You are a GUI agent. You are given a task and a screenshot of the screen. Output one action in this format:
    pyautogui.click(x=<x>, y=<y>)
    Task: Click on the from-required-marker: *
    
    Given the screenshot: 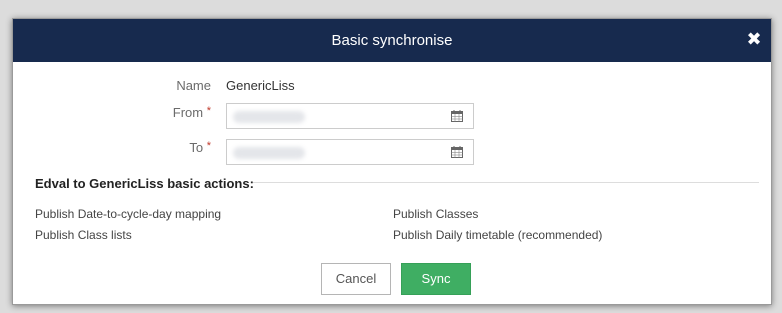 What is the action you would take?
    pyautogui.click(x=208, y=111)
    